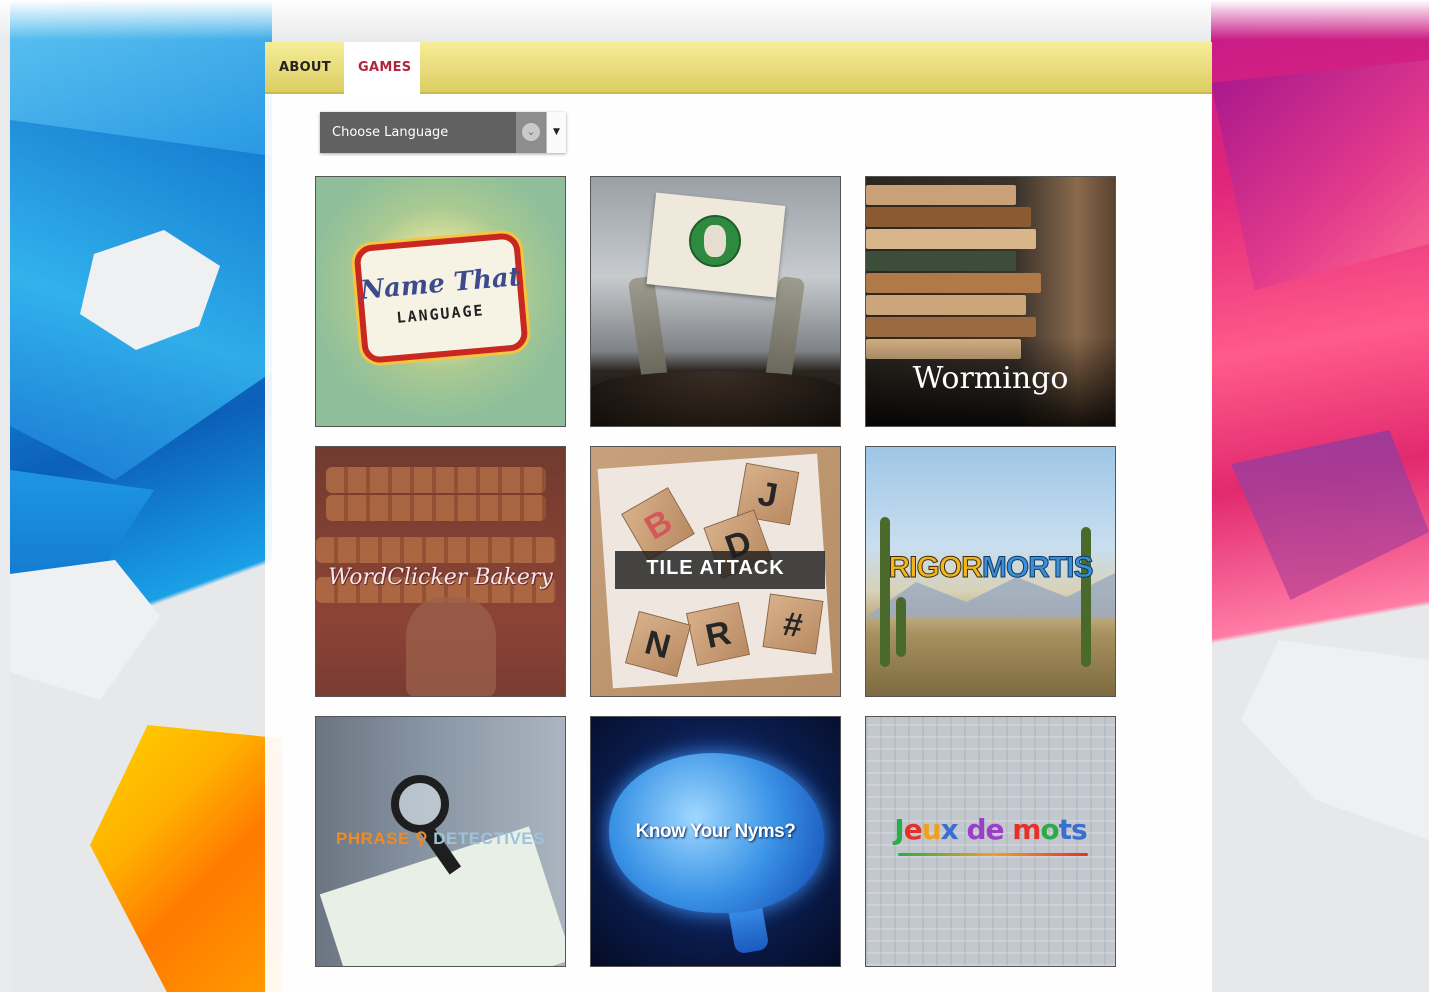  I want to click on language-select: Choose Language ⌄ ▼, so click(443, 132).